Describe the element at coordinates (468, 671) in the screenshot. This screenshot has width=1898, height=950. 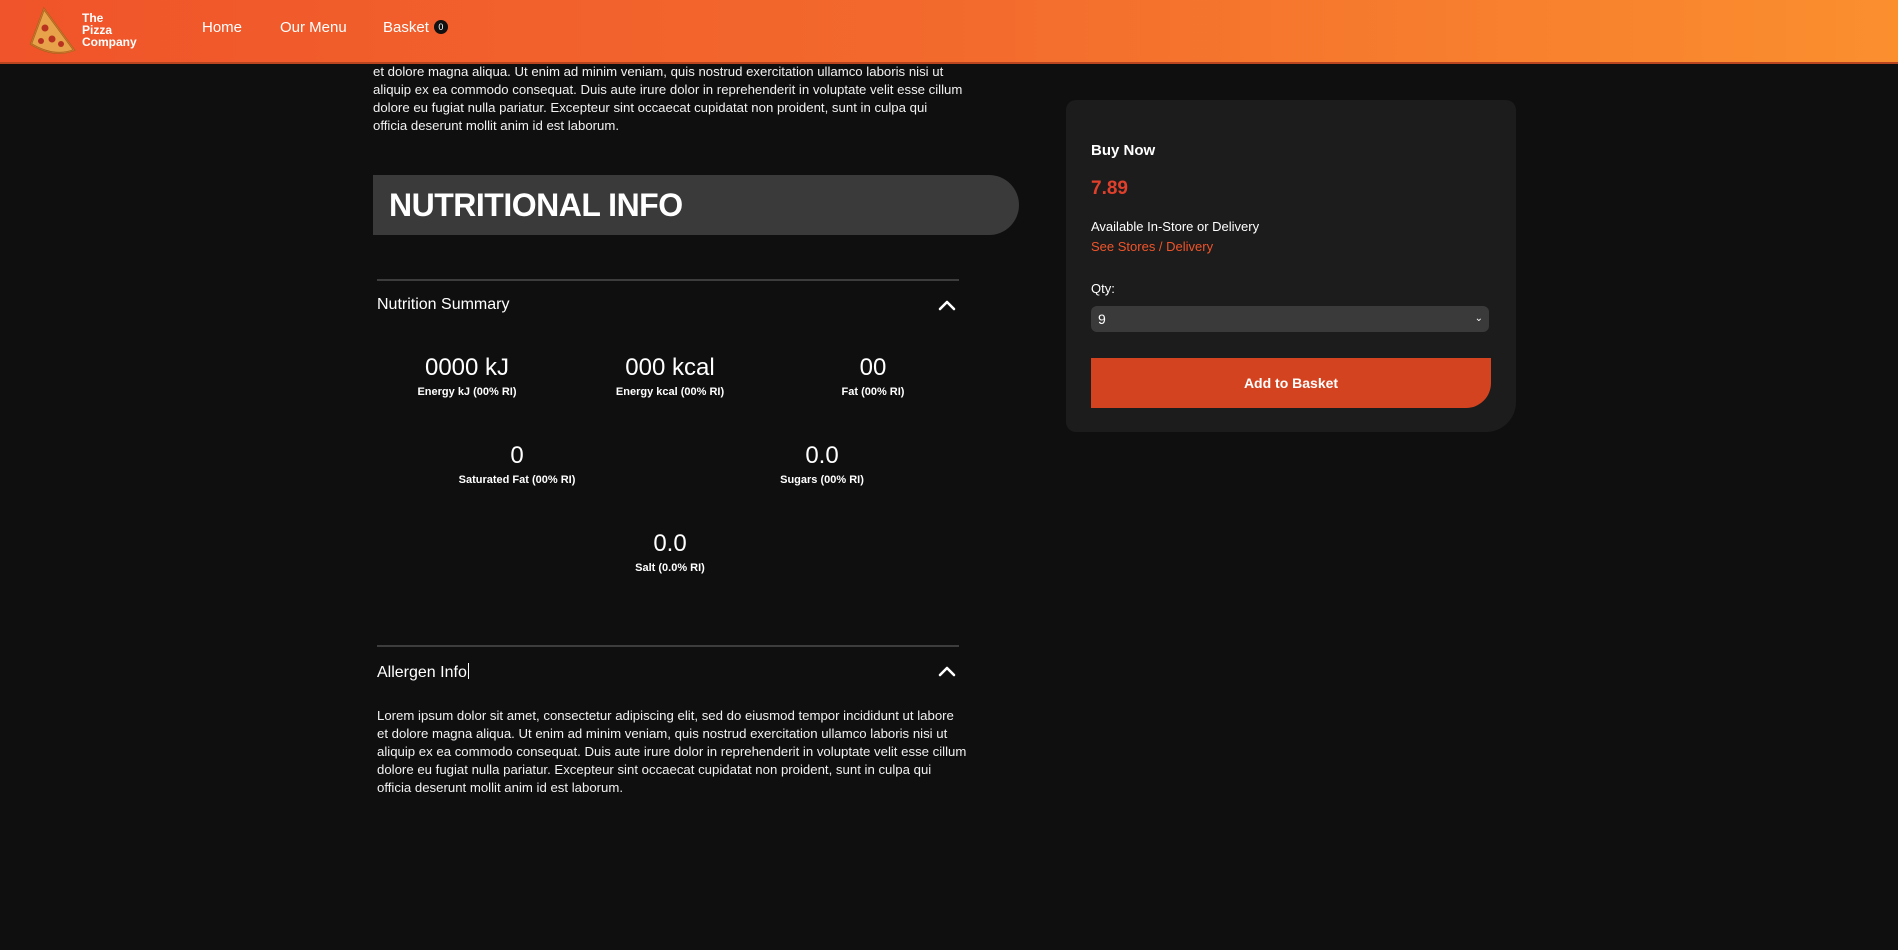
I see `text-cursor` at that location.